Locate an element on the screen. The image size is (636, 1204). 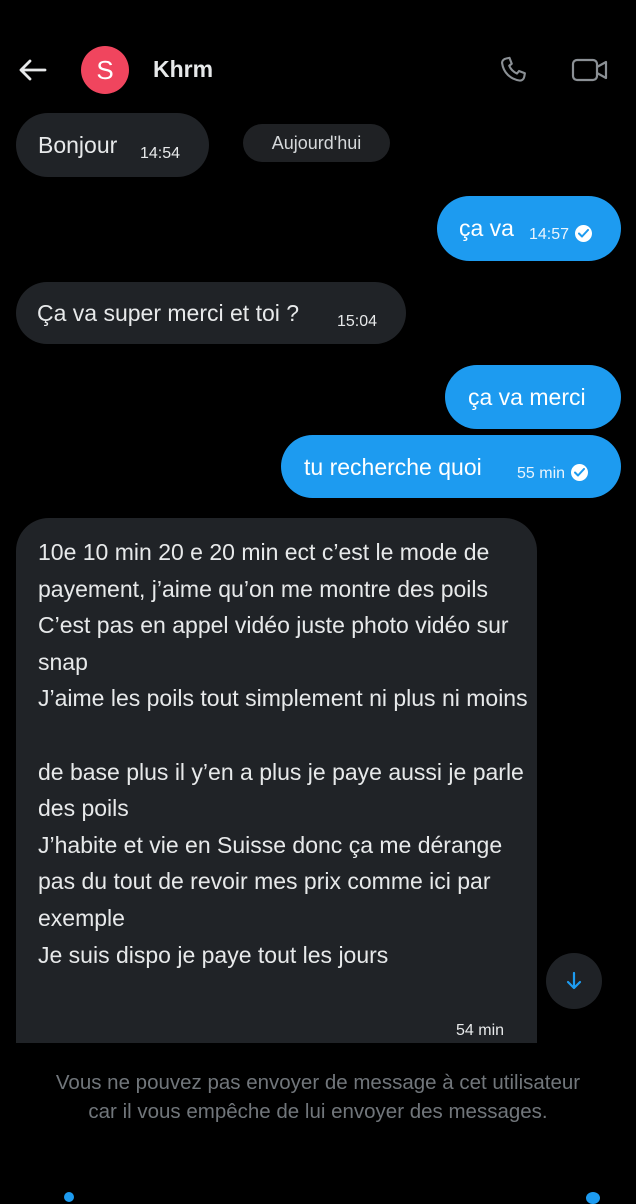
video-camera-icon is located at coordinates (589, 70).